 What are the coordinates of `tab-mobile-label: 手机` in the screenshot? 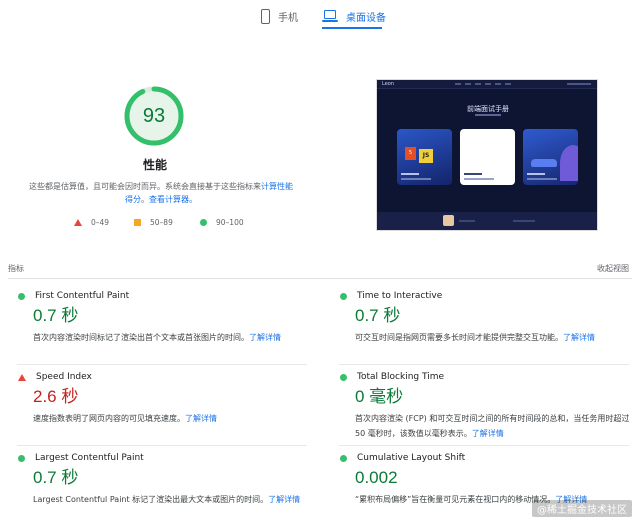 It's located at (288, 18).